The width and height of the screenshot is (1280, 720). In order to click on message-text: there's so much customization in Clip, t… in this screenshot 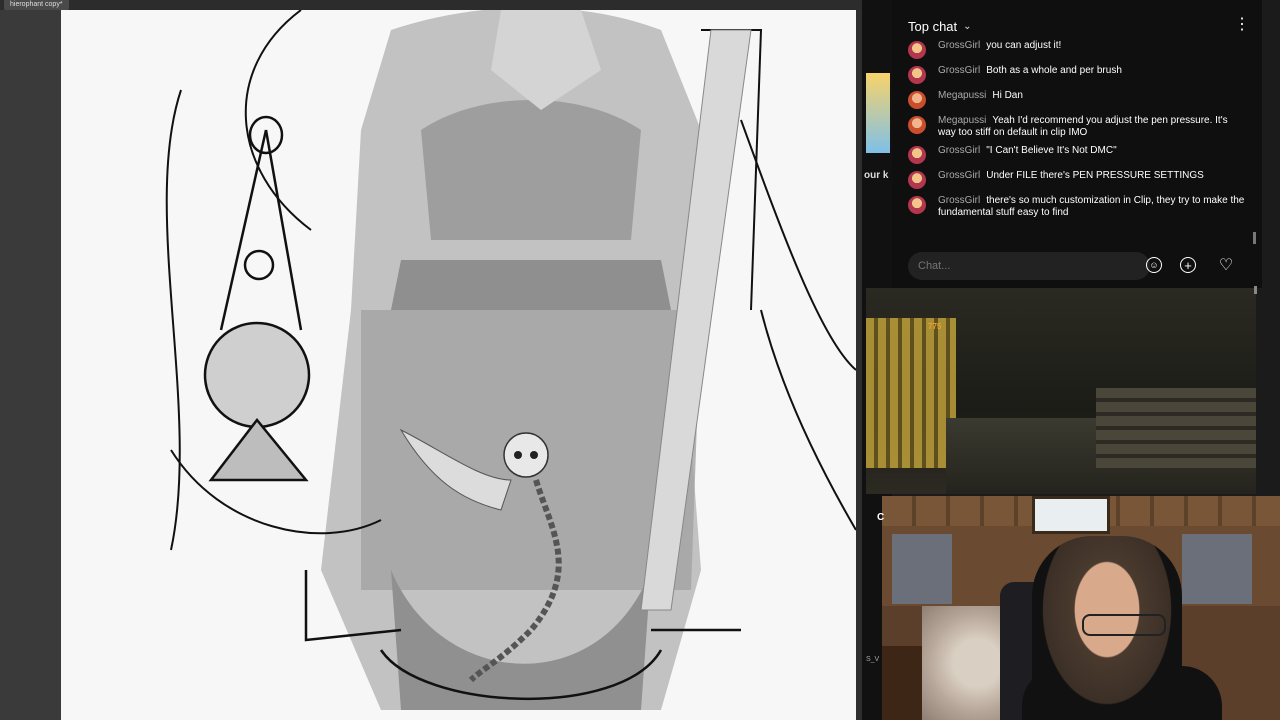, I will do `click(1091, 206)`.